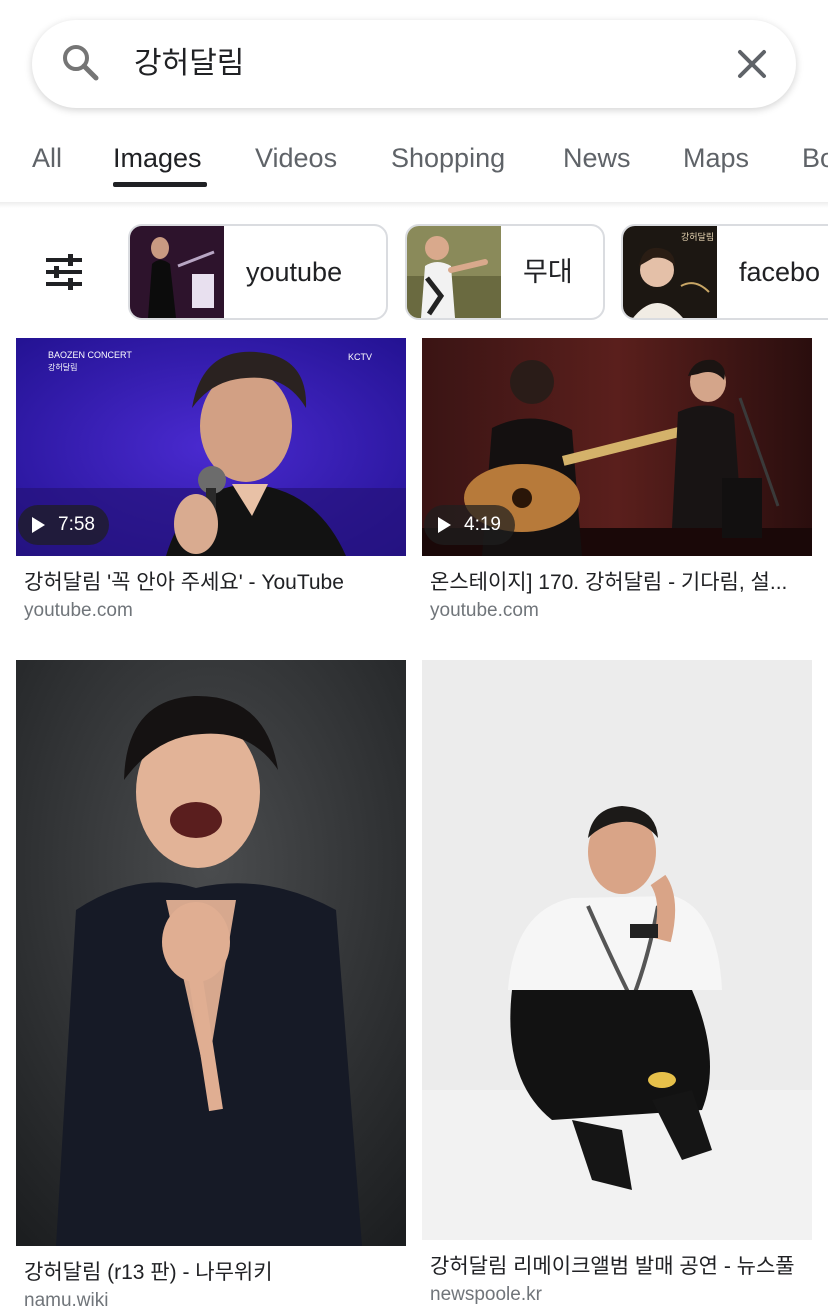  Describe the element at coordinates (189, 64) in the screenshot. I see `search-input: 강허달림` at that location.